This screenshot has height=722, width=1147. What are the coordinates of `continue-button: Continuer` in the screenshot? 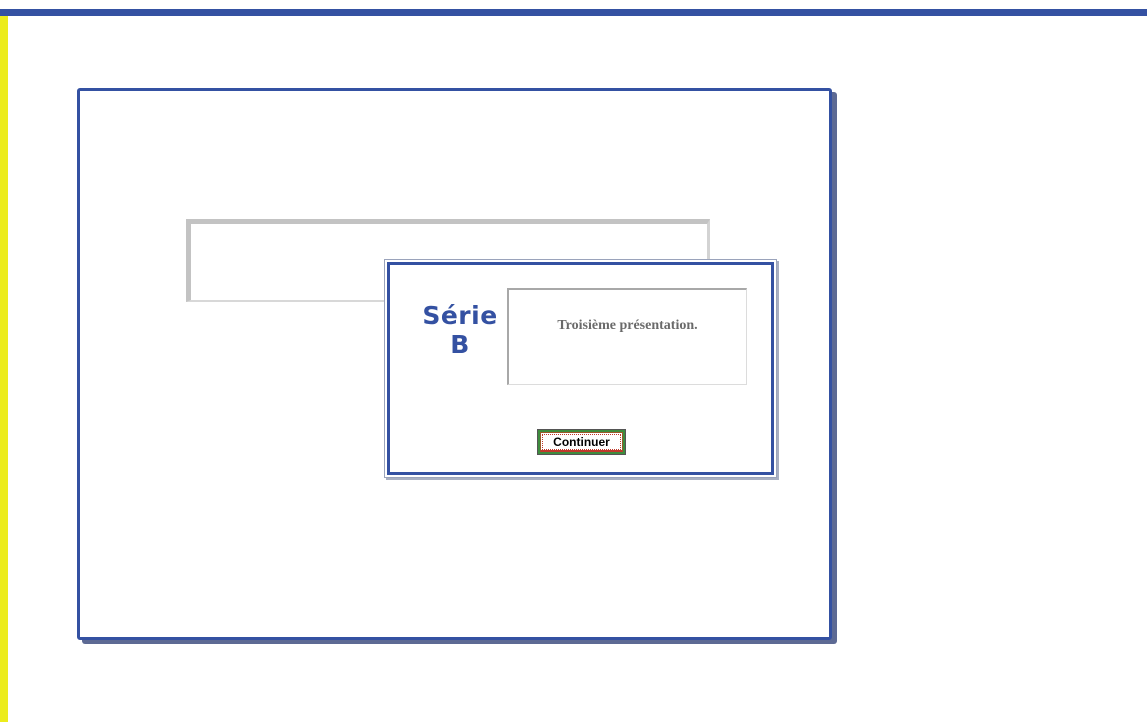 It's located at (581, 442).